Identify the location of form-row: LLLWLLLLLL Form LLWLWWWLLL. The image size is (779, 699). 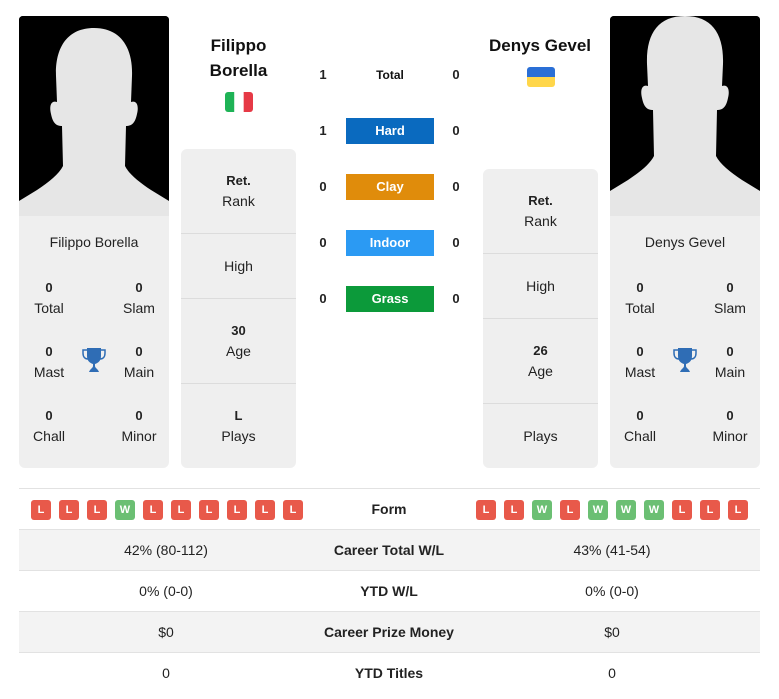
(389, 509).